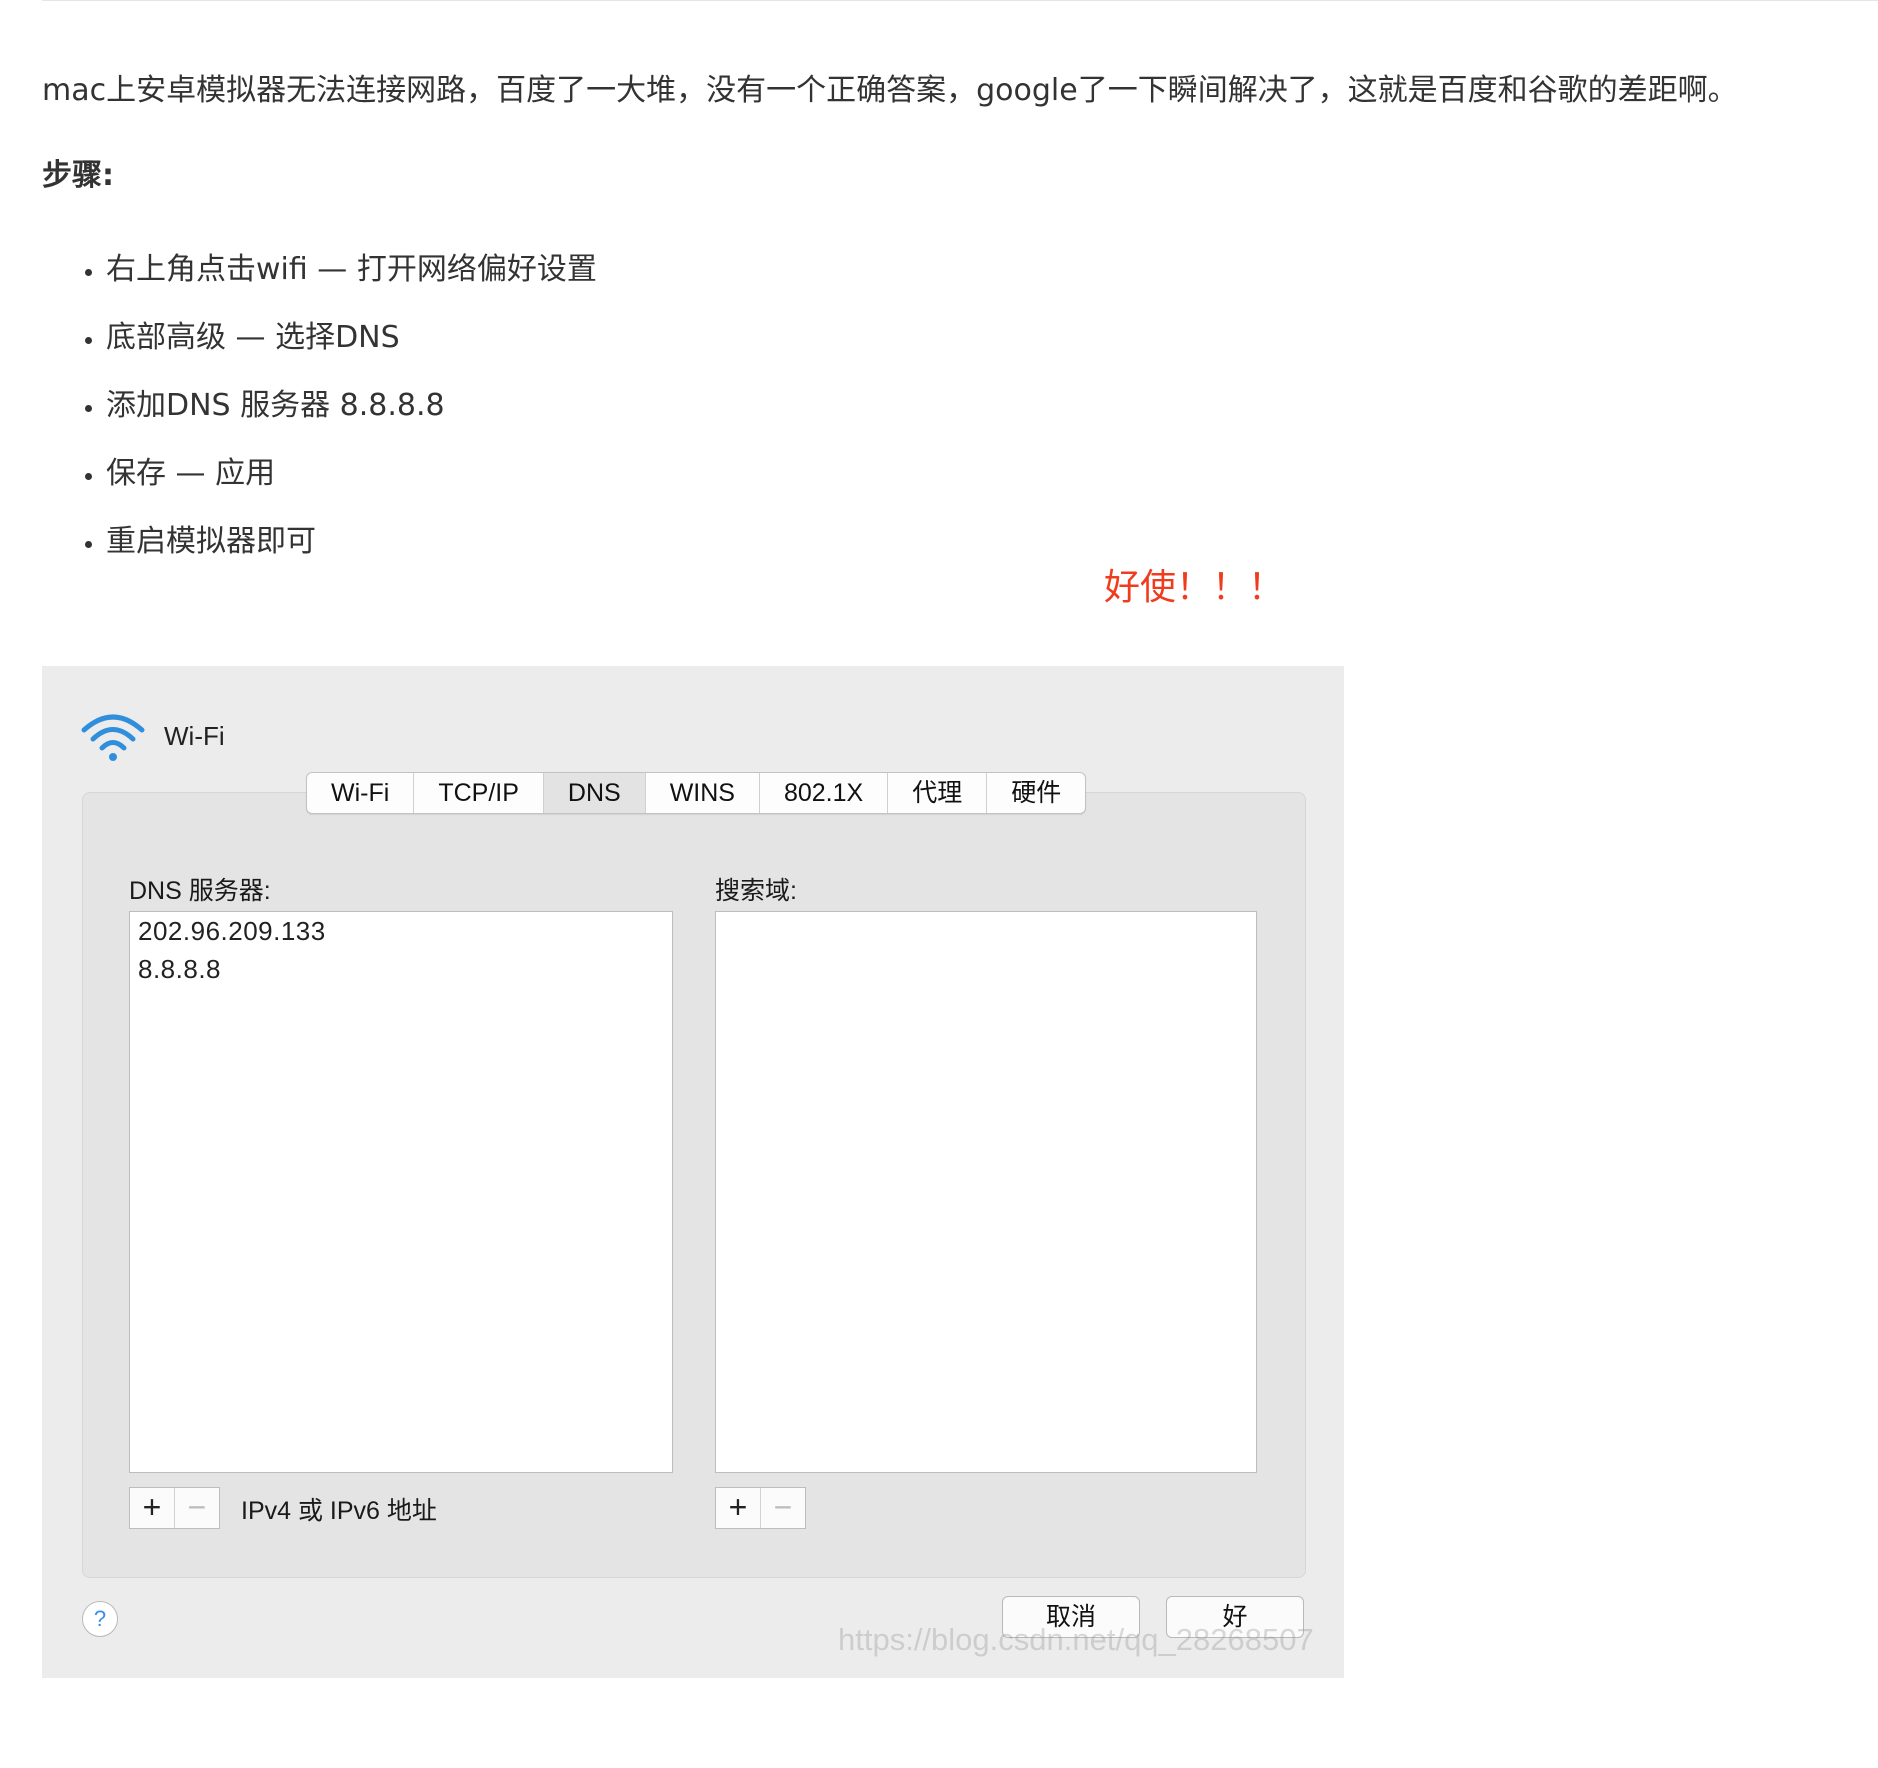 The height and width of the screenshot is (1768, 1878). I want to click on tab-wins: WINS, so click(701, 793).